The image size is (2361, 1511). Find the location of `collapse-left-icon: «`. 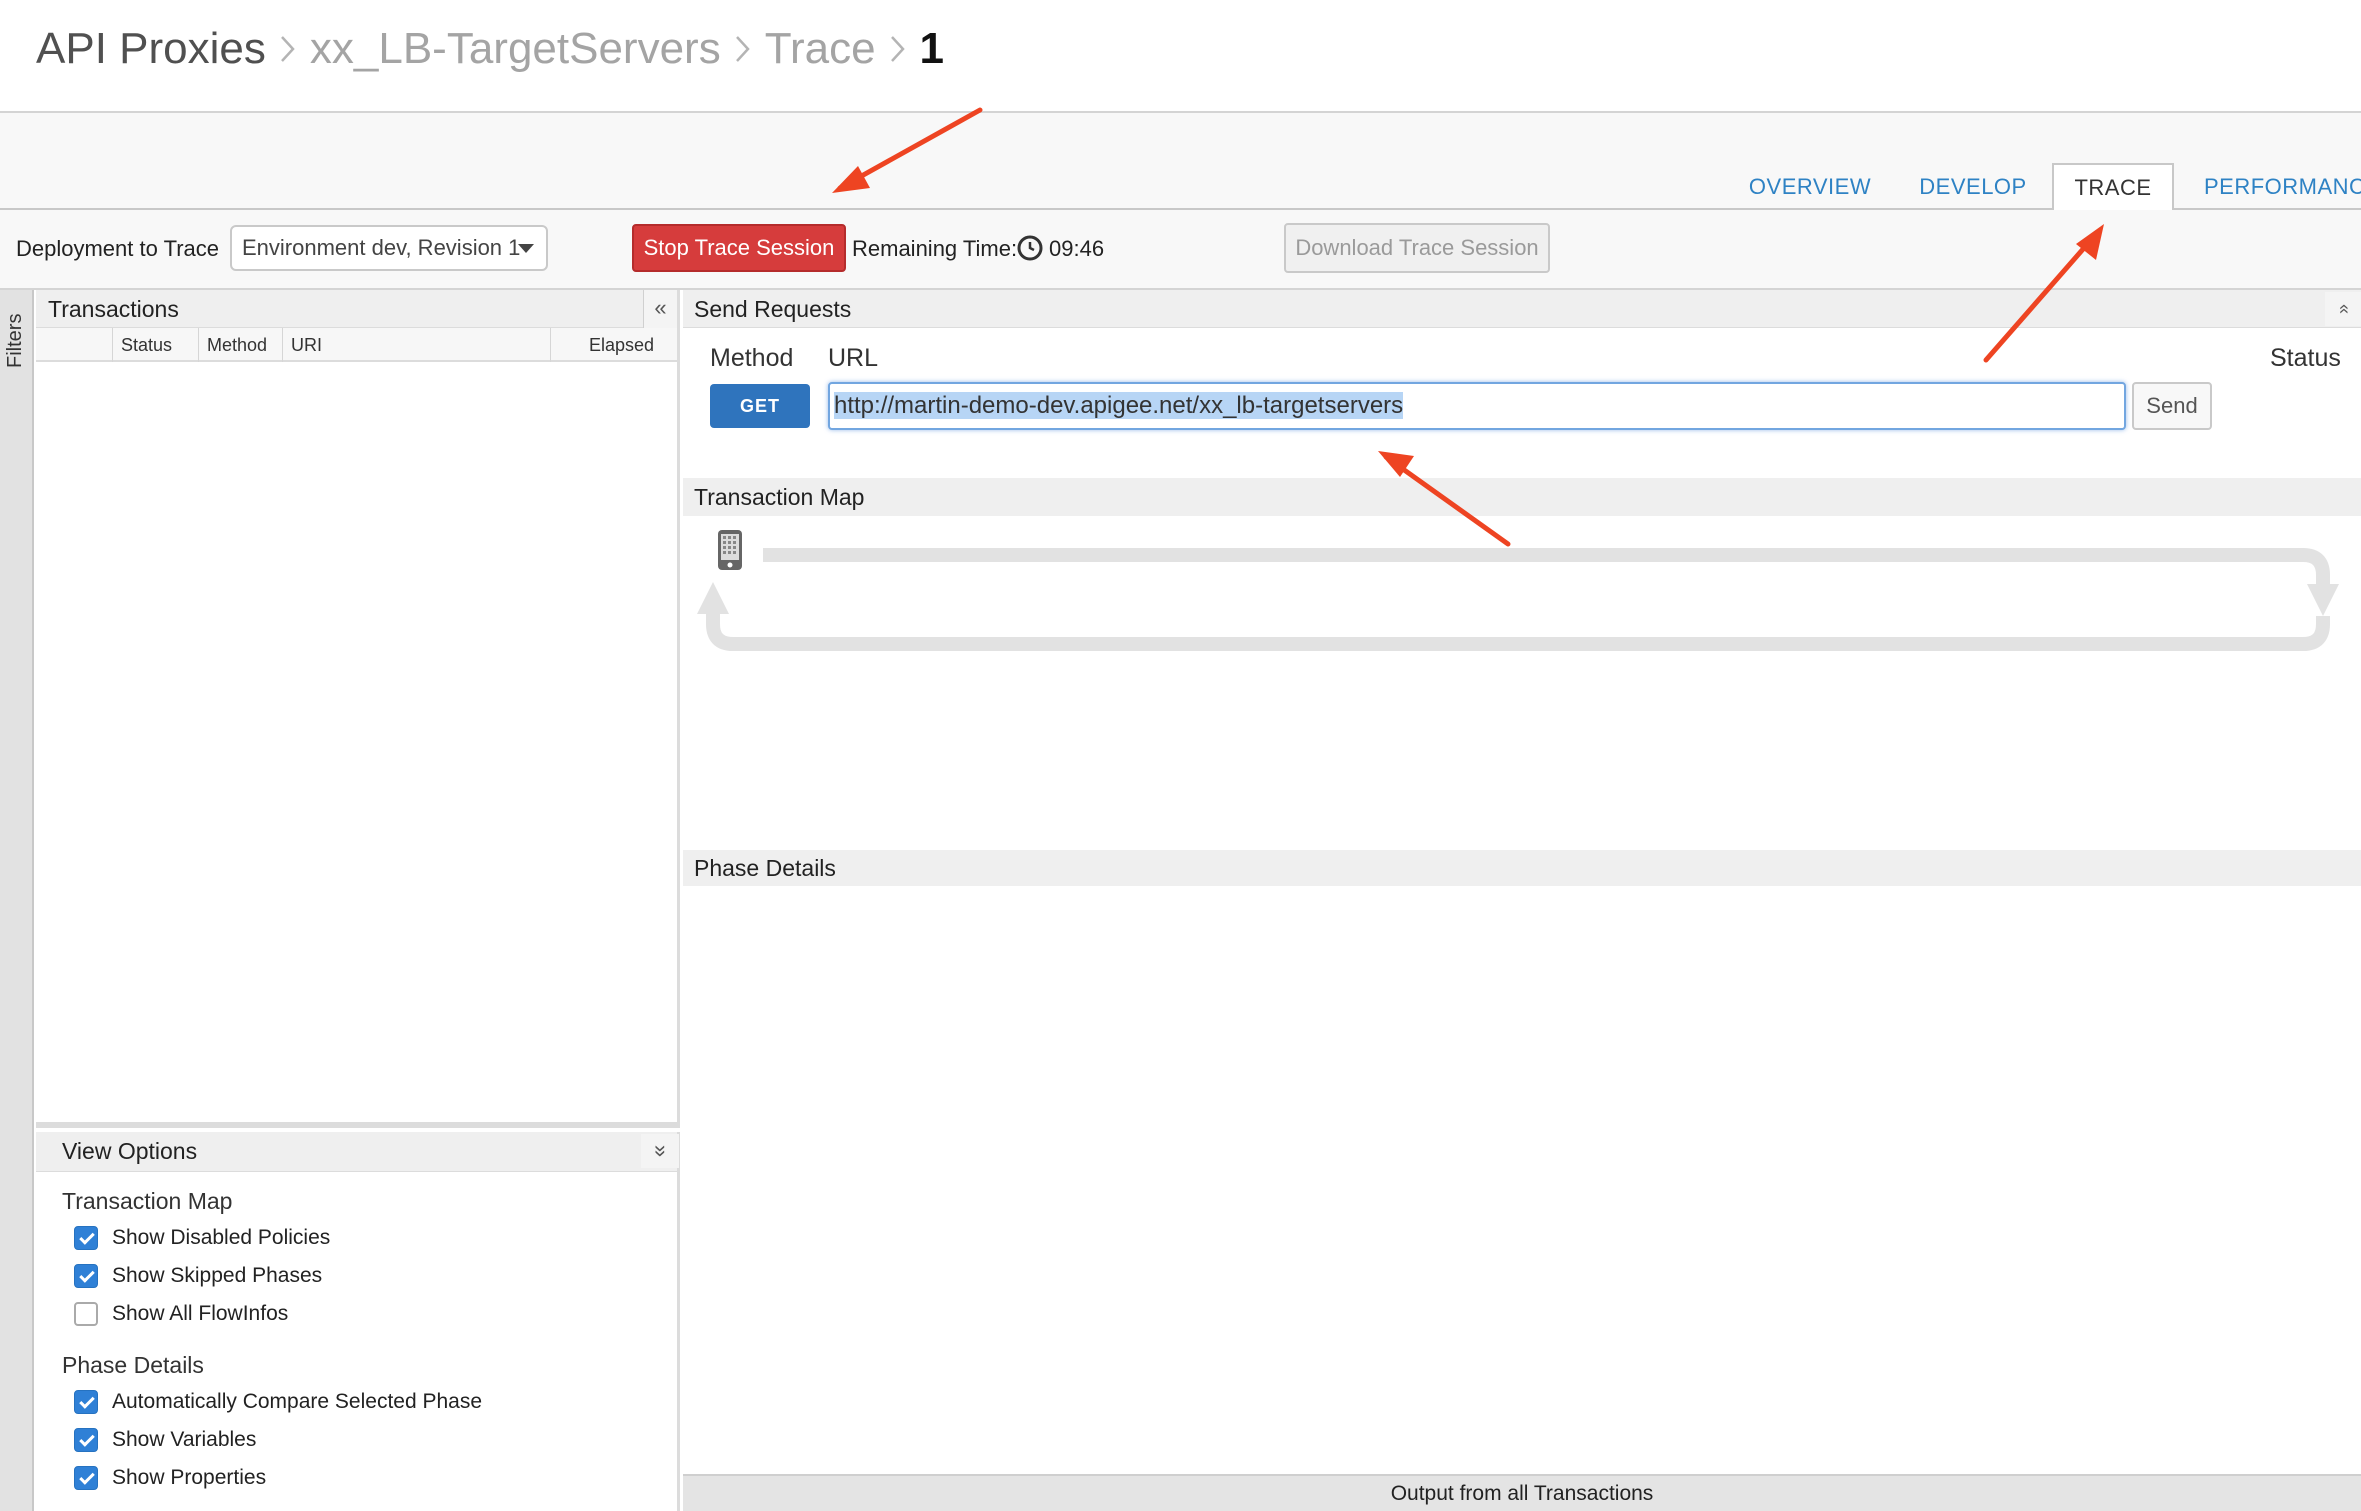

collapse-left-icon: « is located at coordinates (660, 309).